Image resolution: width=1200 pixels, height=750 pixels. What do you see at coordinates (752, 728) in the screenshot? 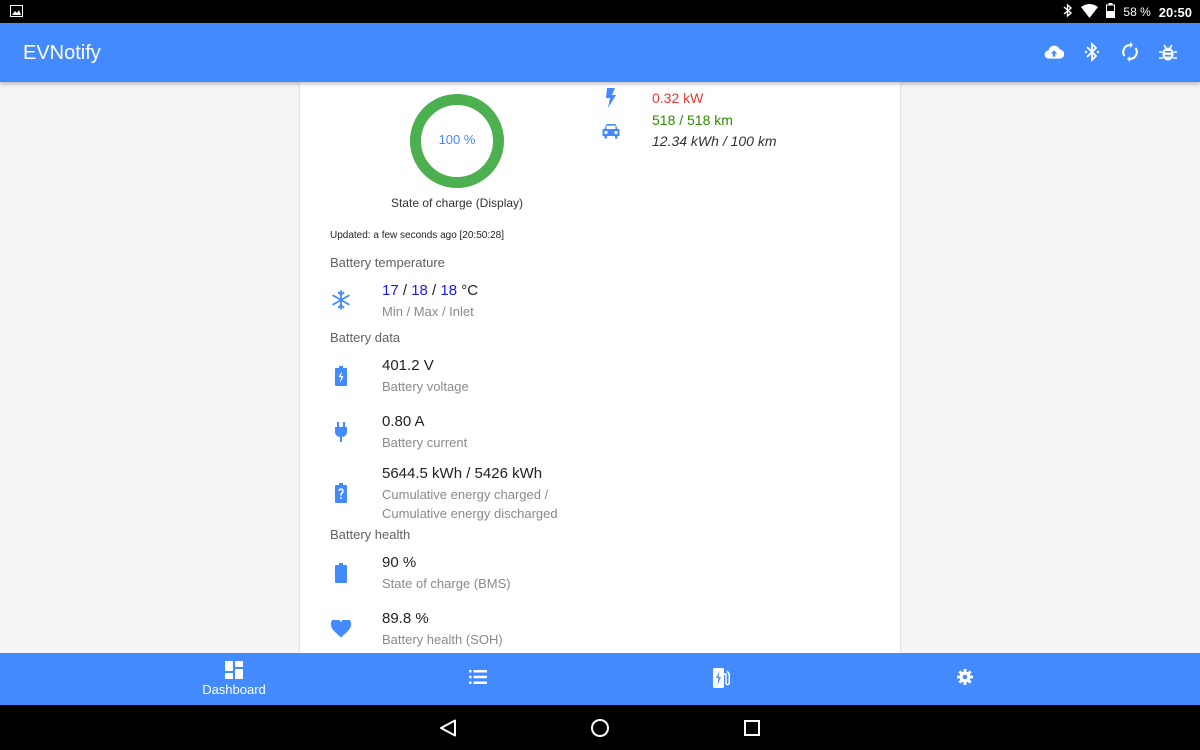
I see `recents-icon` at bounding box center [752, 728].